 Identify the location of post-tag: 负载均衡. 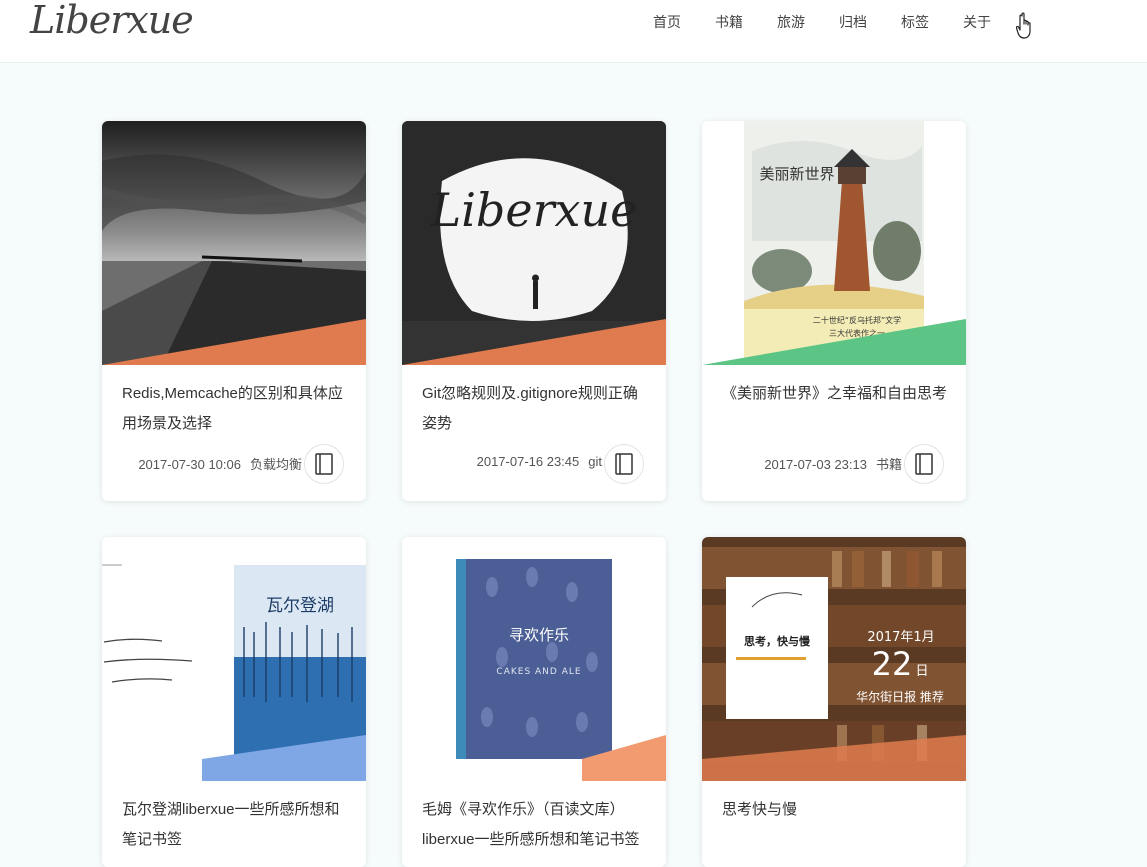
(276, 464).